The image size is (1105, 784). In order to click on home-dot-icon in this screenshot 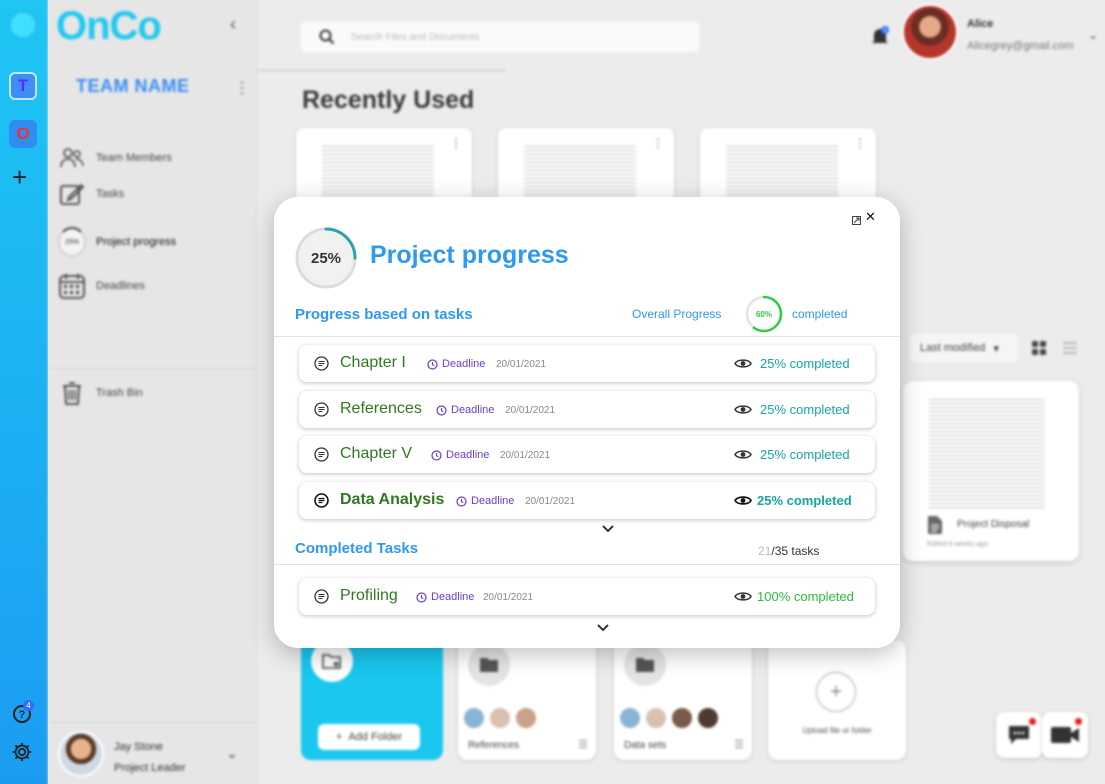, I will do `click(23, 25)`.